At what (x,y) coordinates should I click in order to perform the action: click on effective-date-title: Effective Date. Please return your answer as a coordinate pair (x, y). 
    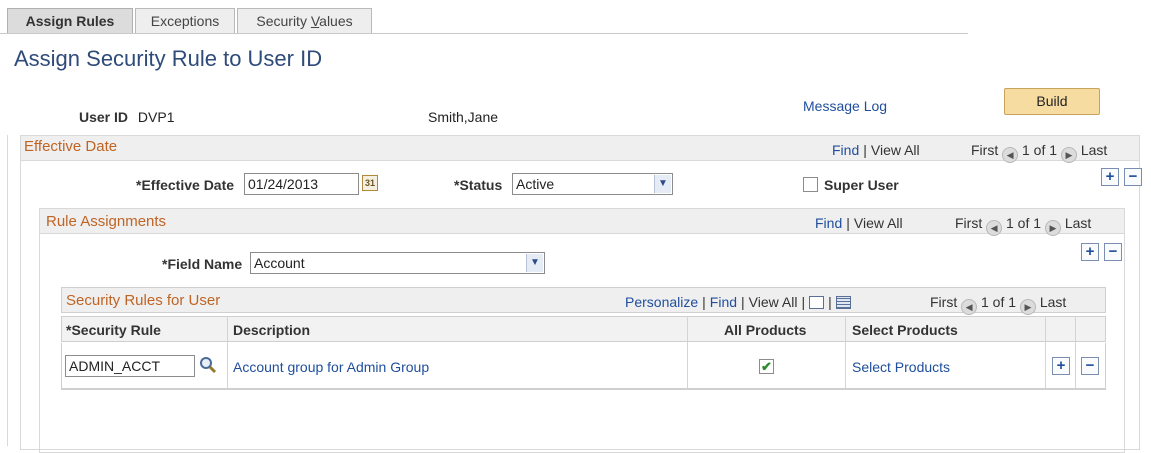
    Looking at the image, I should click on (71, 146).